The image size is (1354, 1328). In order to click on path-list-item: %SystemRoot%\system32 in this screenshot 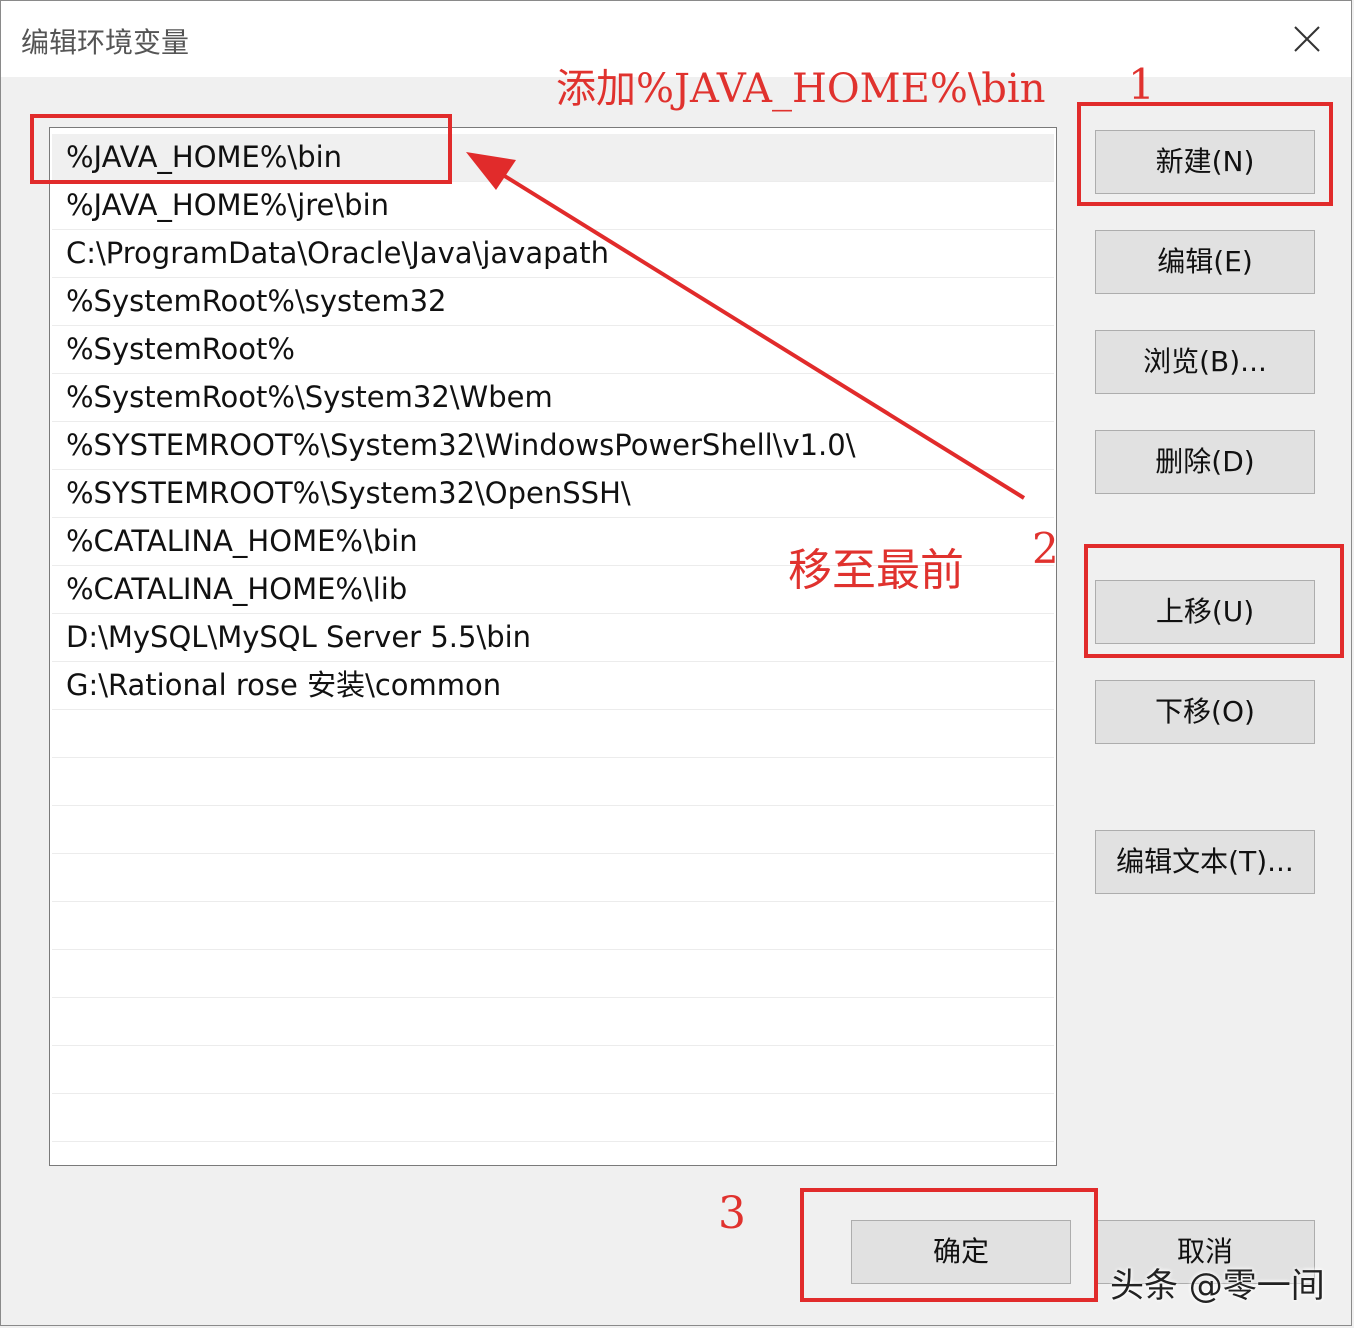, I will do `click(553, 302)`.